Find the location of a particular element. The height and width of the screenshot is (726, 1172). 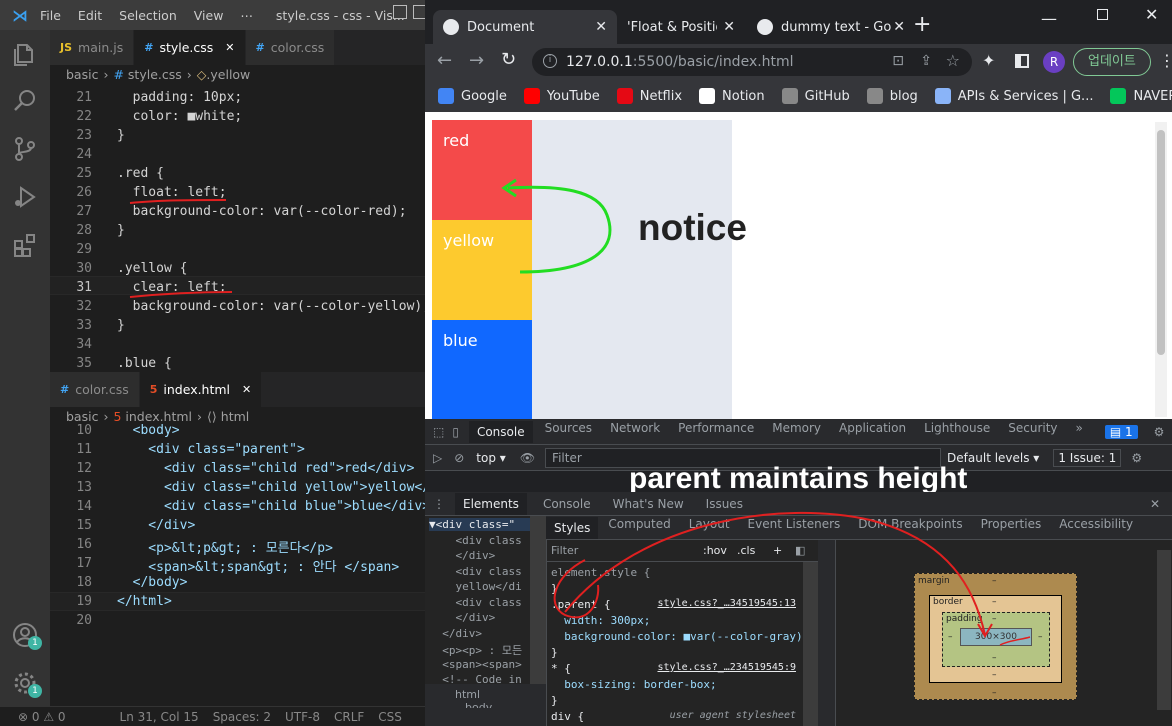

hover-state-toggle: :hov is located at coordinates (715, 550).